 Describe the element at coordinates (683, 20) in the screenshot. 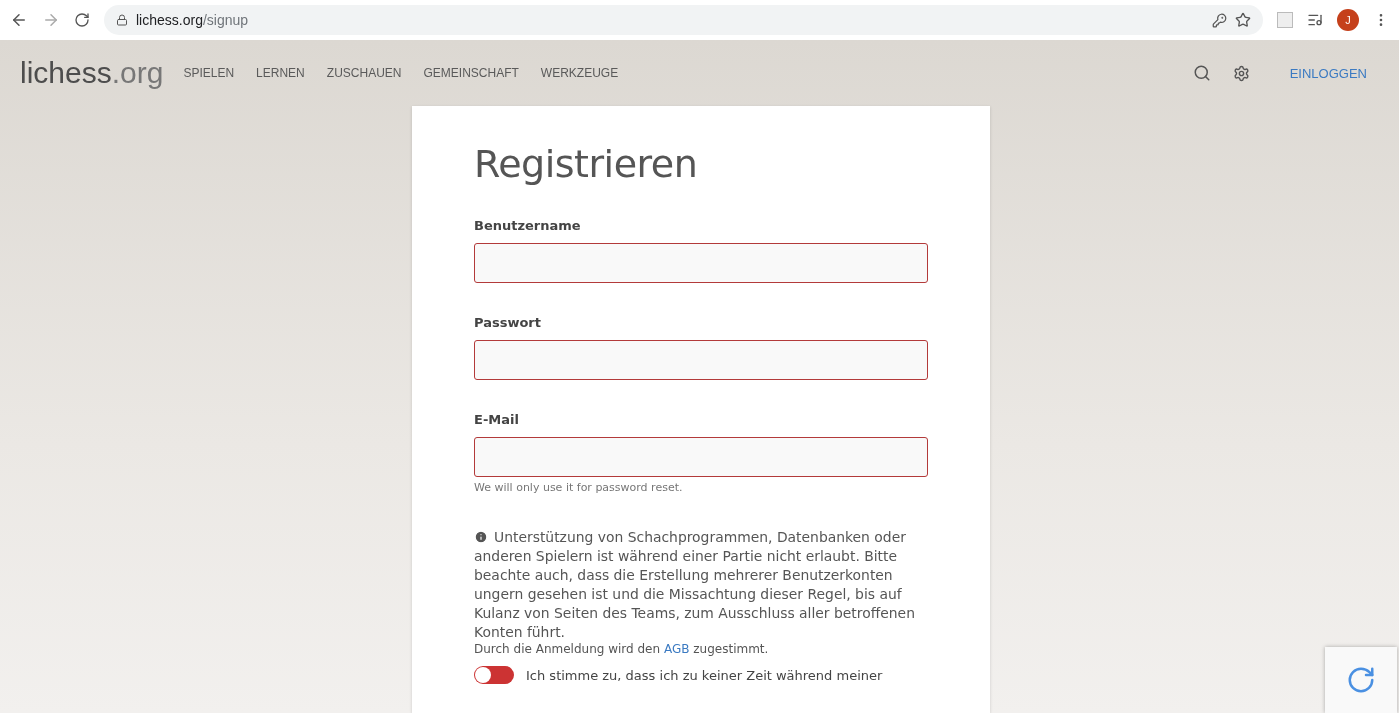

I see `address-bar: lichess.org/signup` at that location.